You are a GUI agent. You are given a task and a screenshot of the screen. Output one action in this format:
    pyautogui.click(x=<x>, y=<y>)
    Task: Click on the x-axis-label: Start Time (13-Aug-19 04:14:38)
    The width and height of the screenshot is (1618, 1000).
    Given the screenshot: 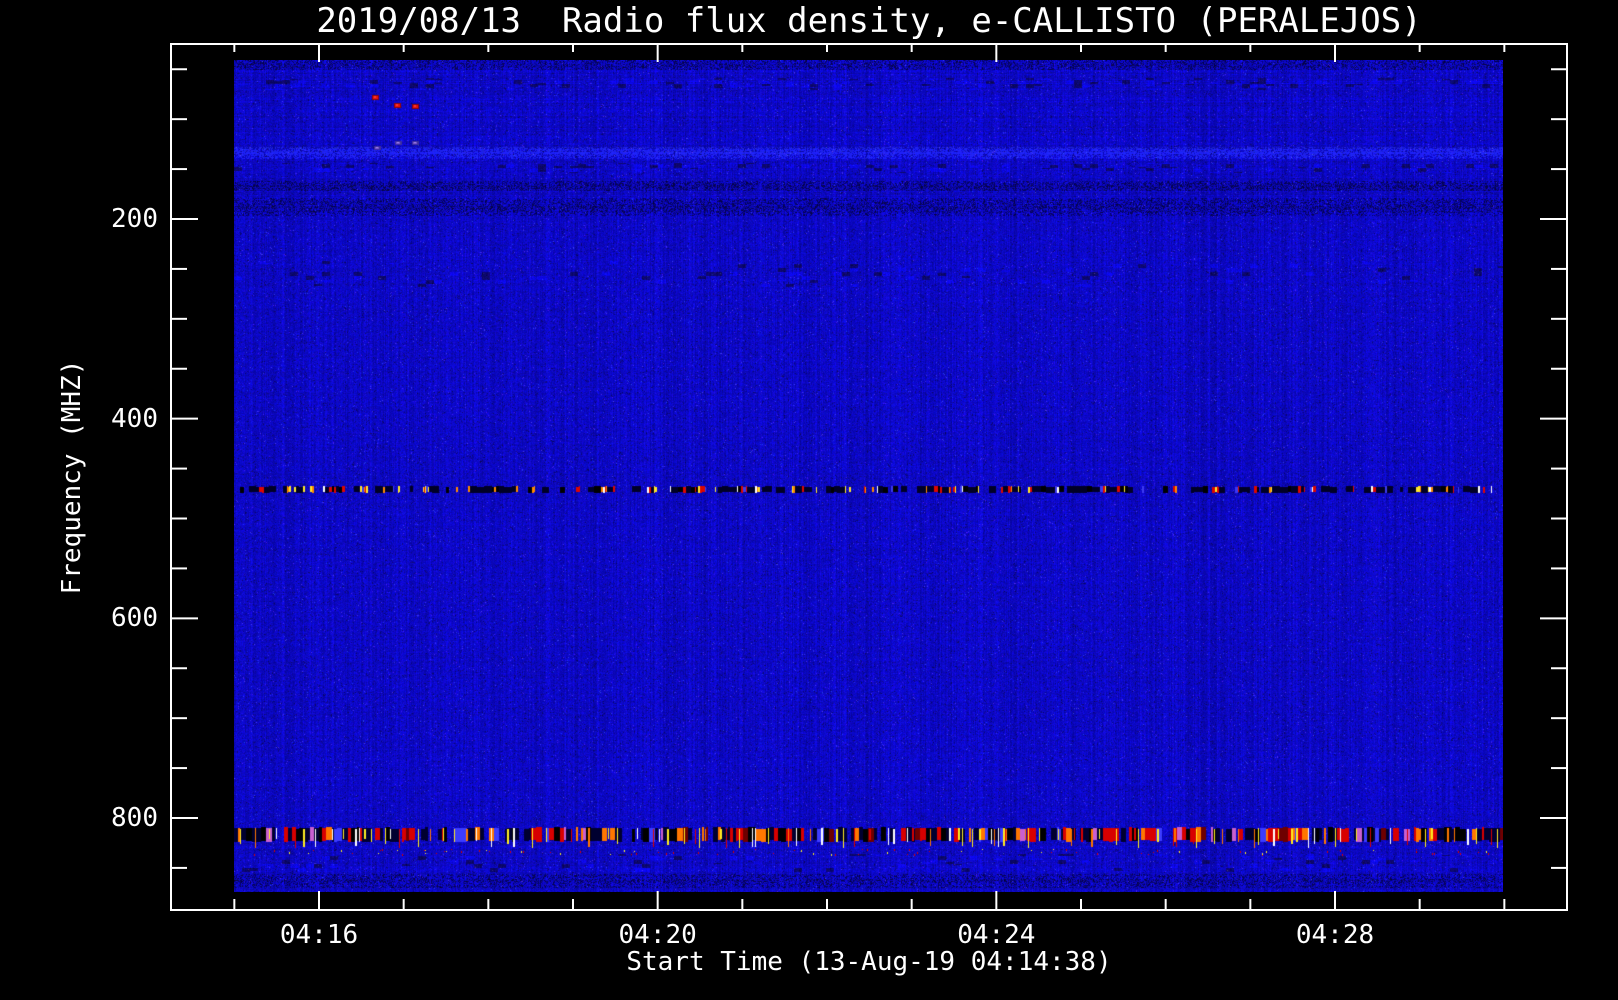 What is the action you would take?
    pyautogui.click(x=869, y=962)
    